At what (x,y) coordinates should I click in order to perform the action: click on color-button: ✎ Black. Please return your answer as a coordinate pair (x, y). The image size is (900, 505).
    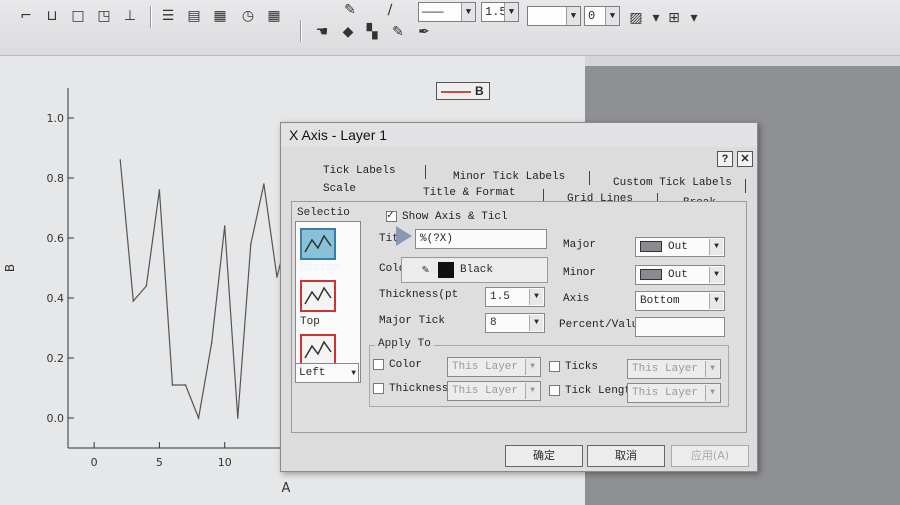
    Looking at the image, I should click on (474, 270).